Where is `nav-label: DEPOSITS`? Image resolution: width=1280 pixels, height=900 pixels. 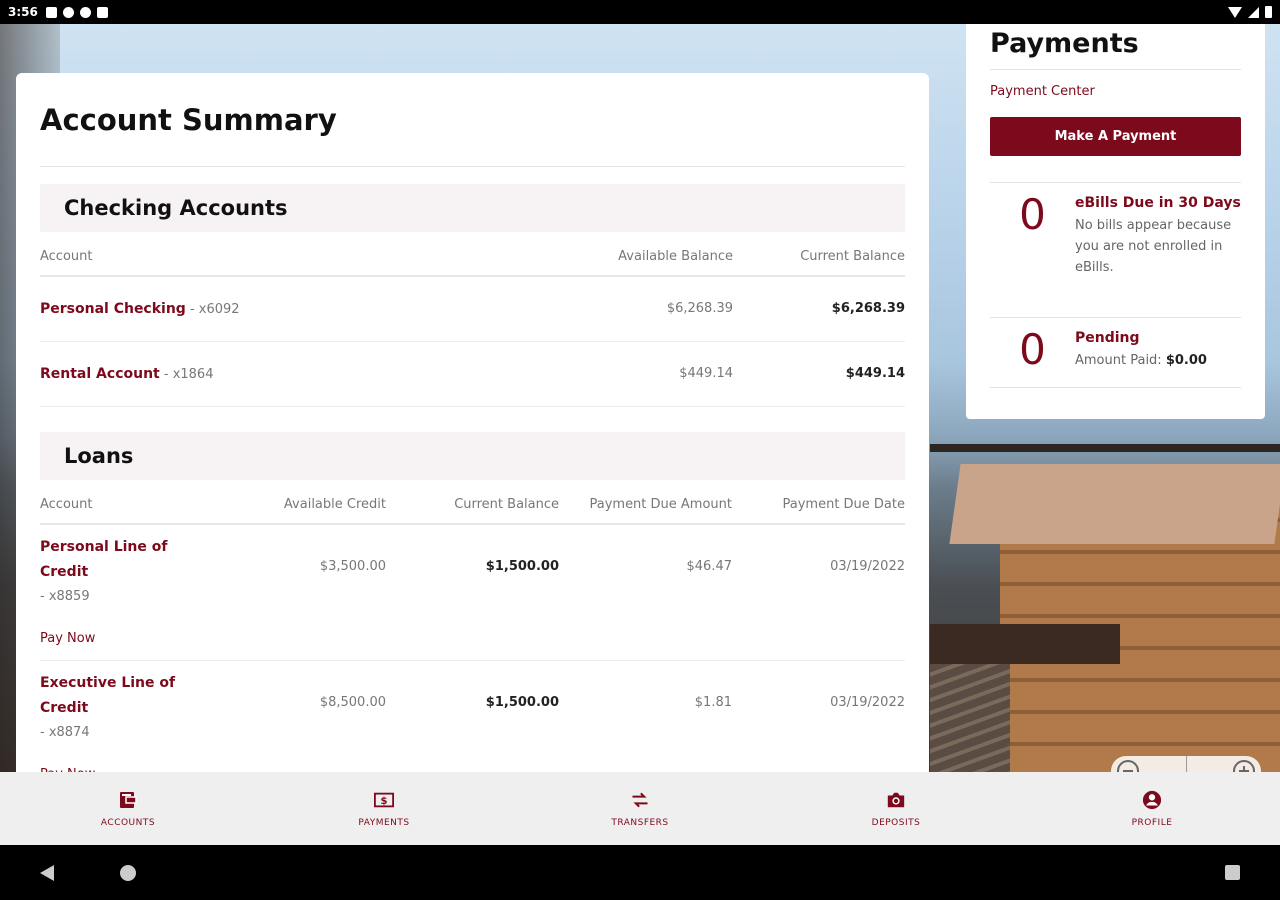
nav-label: DEPOSITS is located at coordinates (896, 822).